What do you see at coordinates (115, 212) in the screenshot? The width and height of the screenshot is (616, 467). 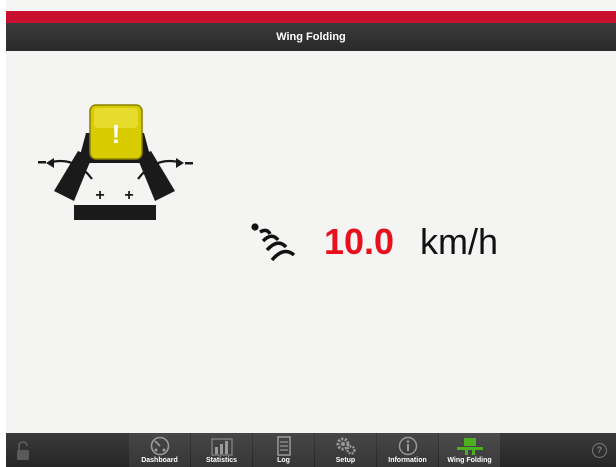 I see `implement-base` at bounding box center [115, 212].